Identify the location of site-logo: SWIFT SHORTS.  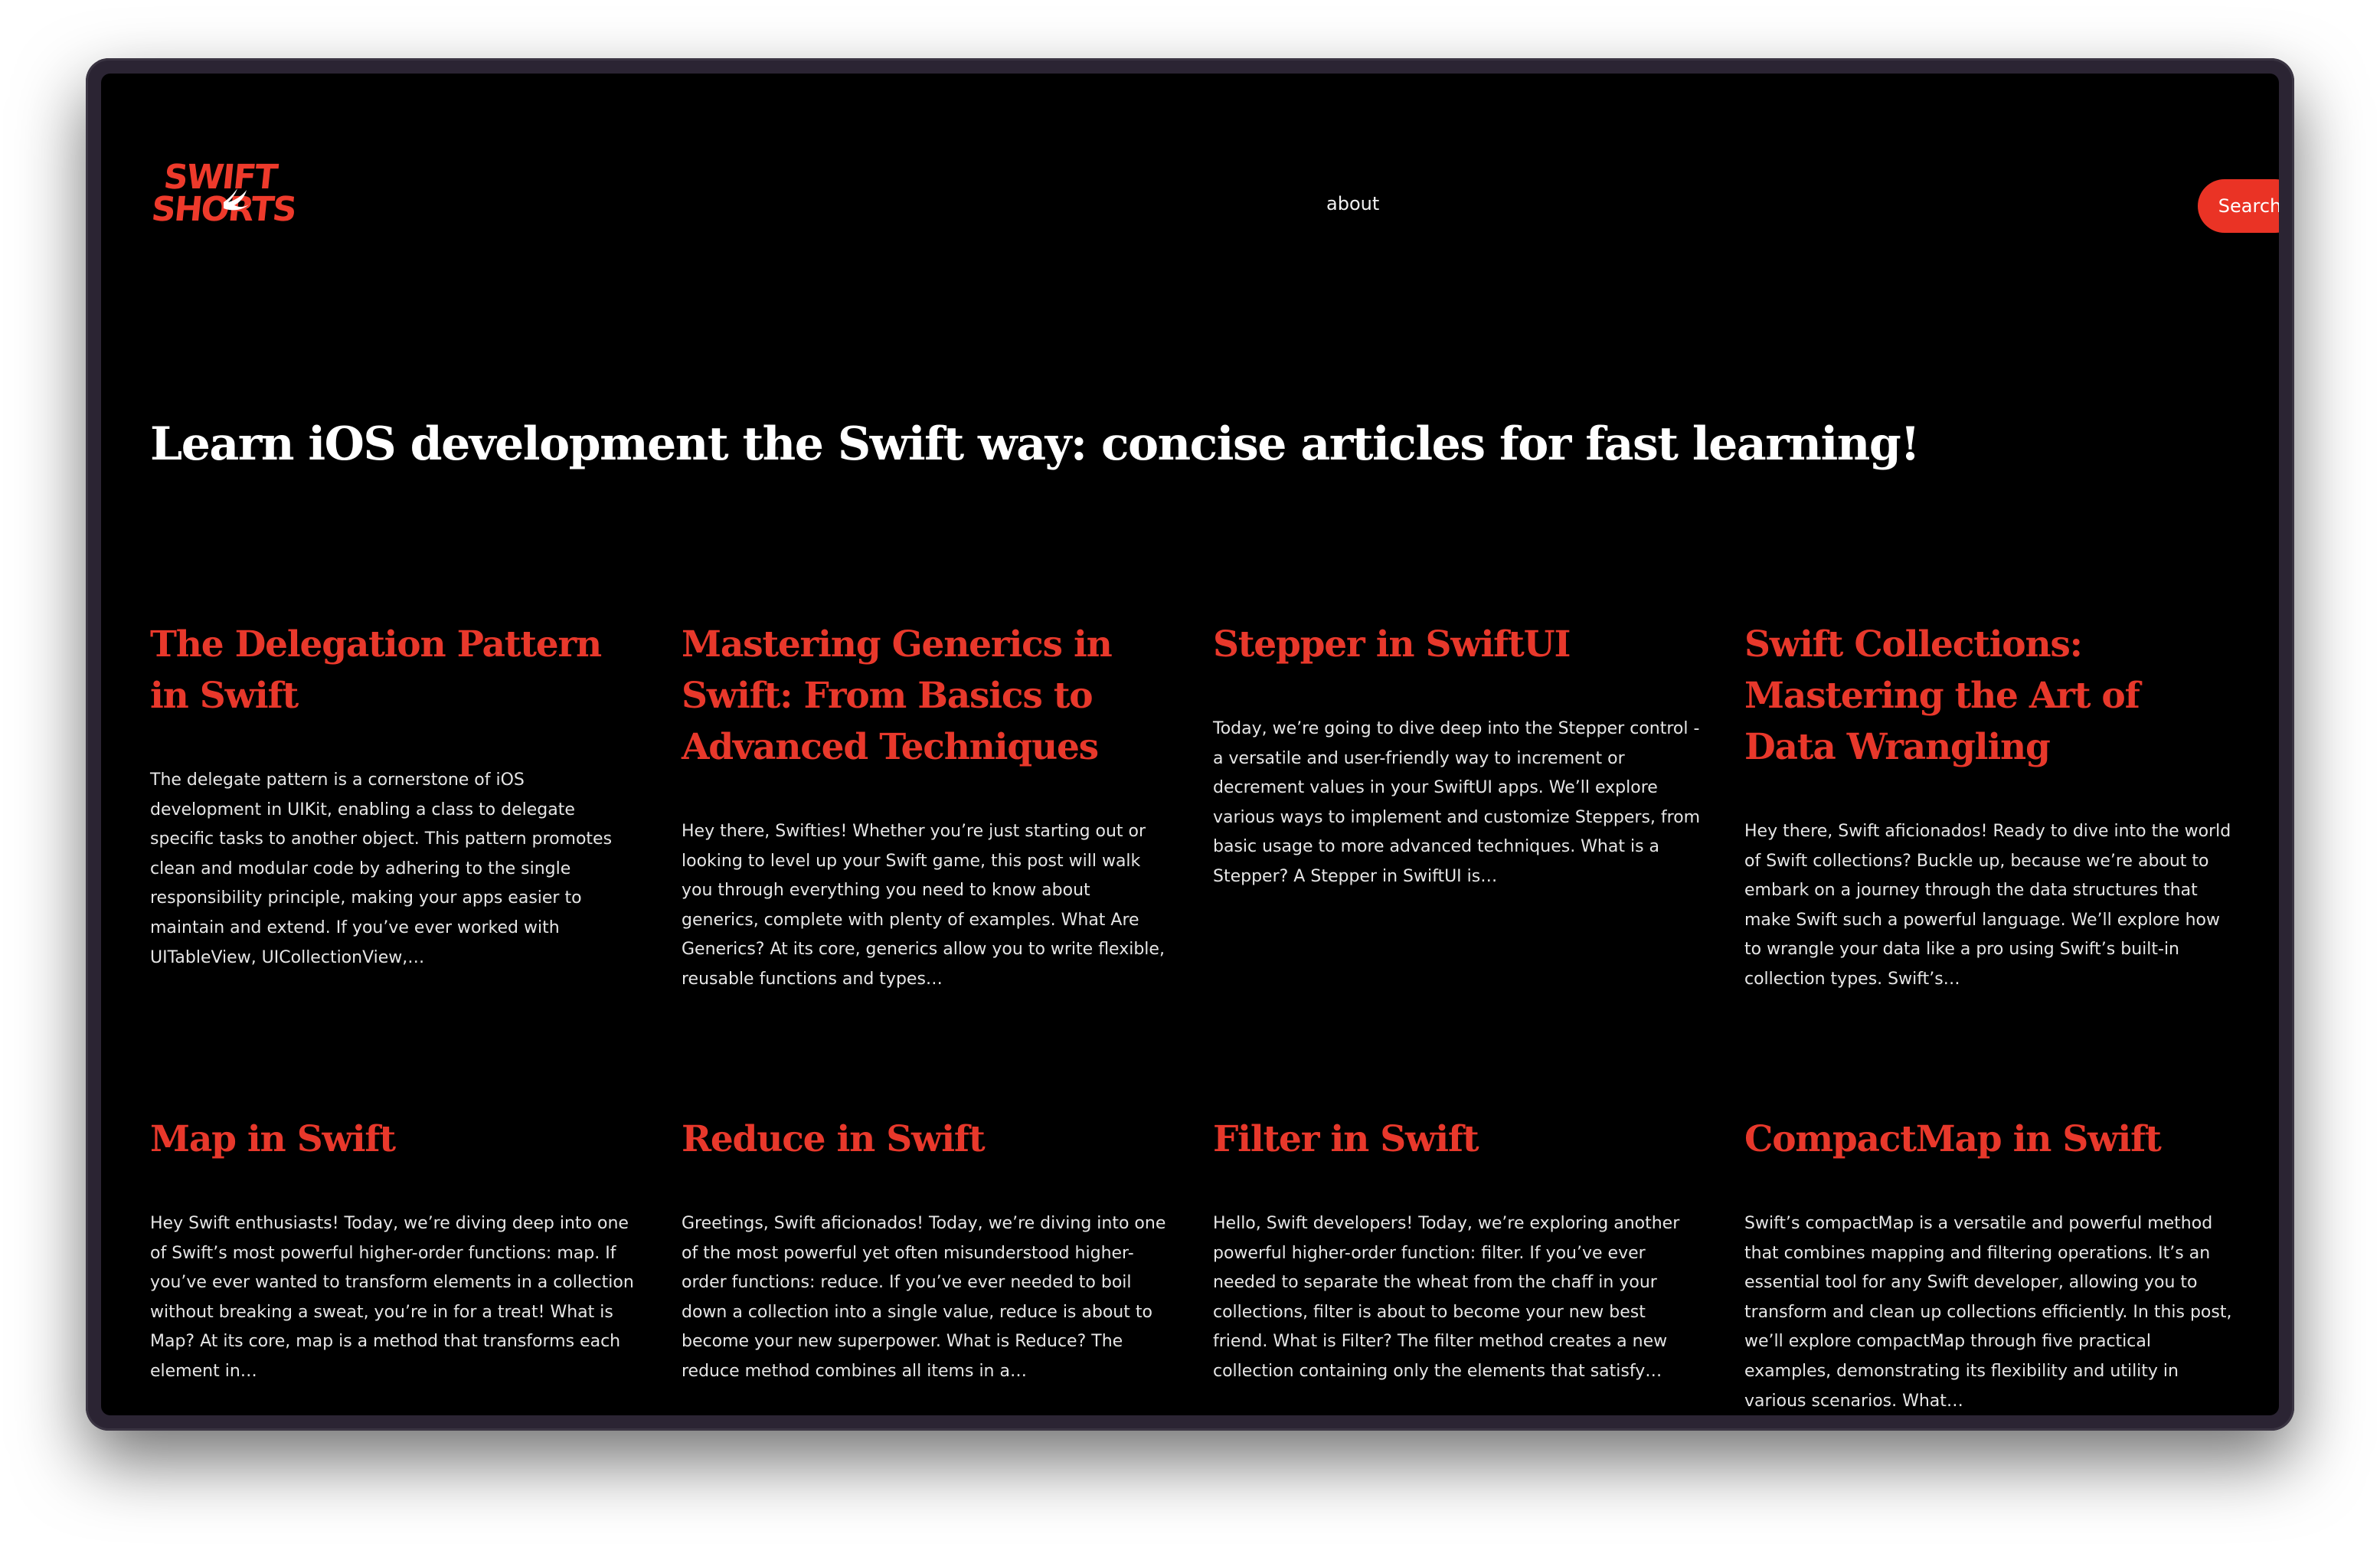
(227, 197).